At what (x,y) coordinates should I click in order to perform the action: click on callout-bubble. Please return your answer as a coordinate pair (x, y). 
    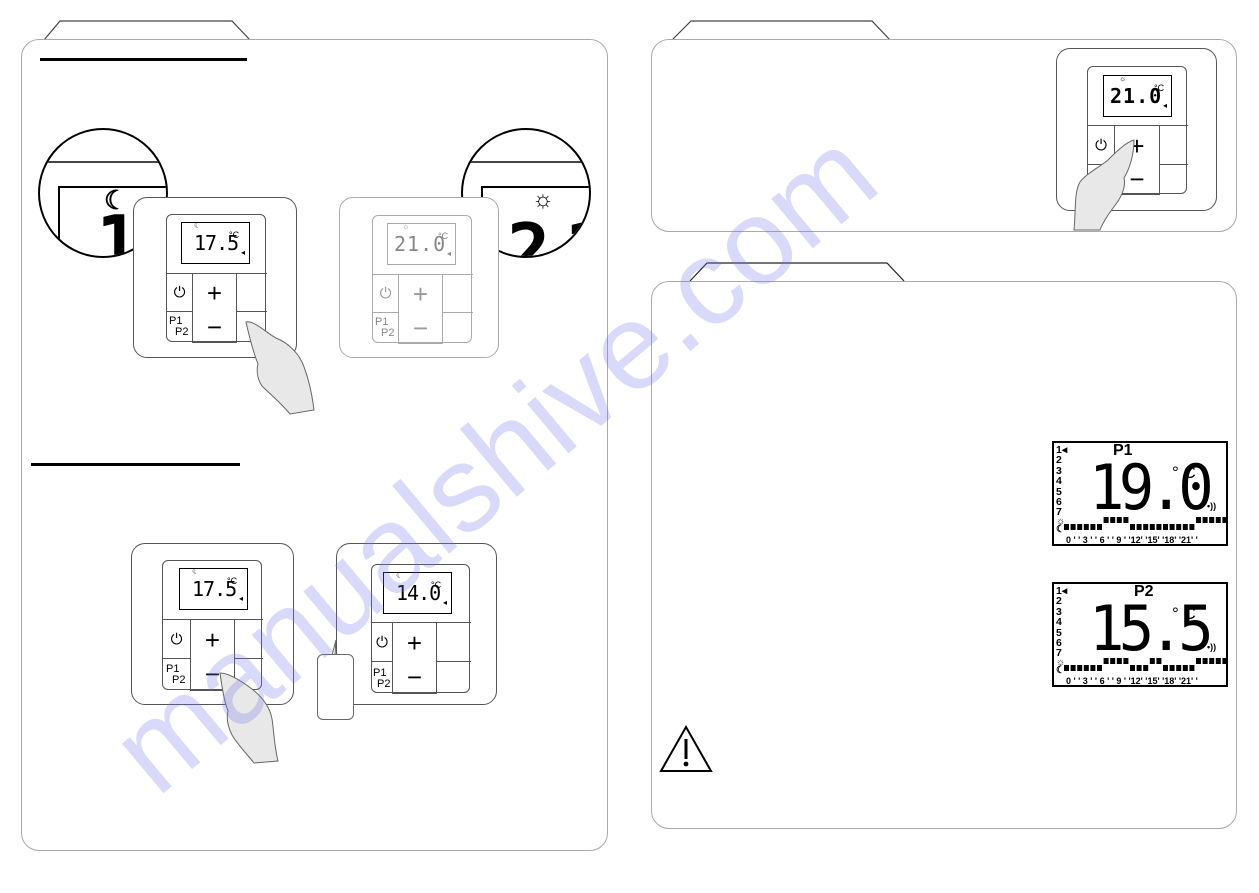
    Looking at the image, I should click on (335, 687).